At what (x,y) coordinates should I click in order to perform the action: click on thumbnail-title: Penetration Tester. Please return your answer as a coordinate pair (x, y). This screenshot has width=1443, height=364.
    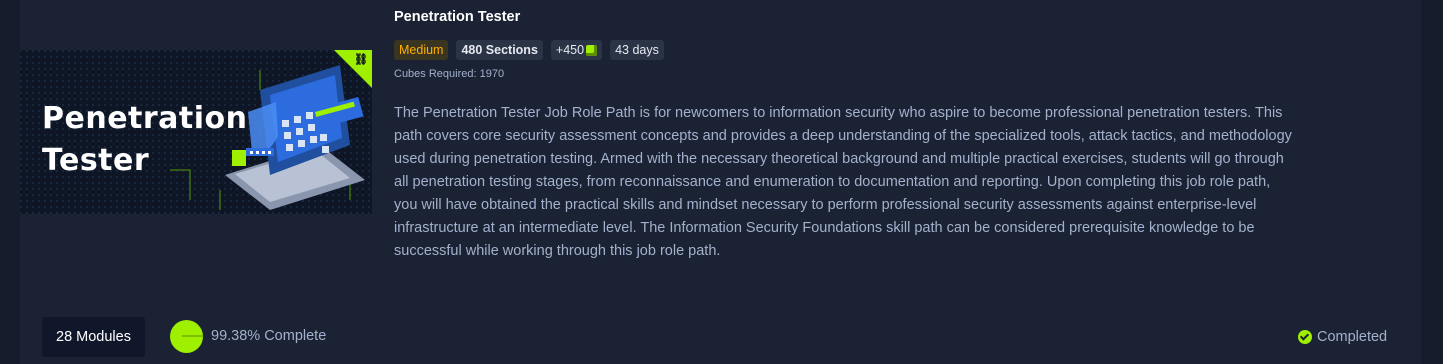
    Looking at the image, I should click on (145, 140).